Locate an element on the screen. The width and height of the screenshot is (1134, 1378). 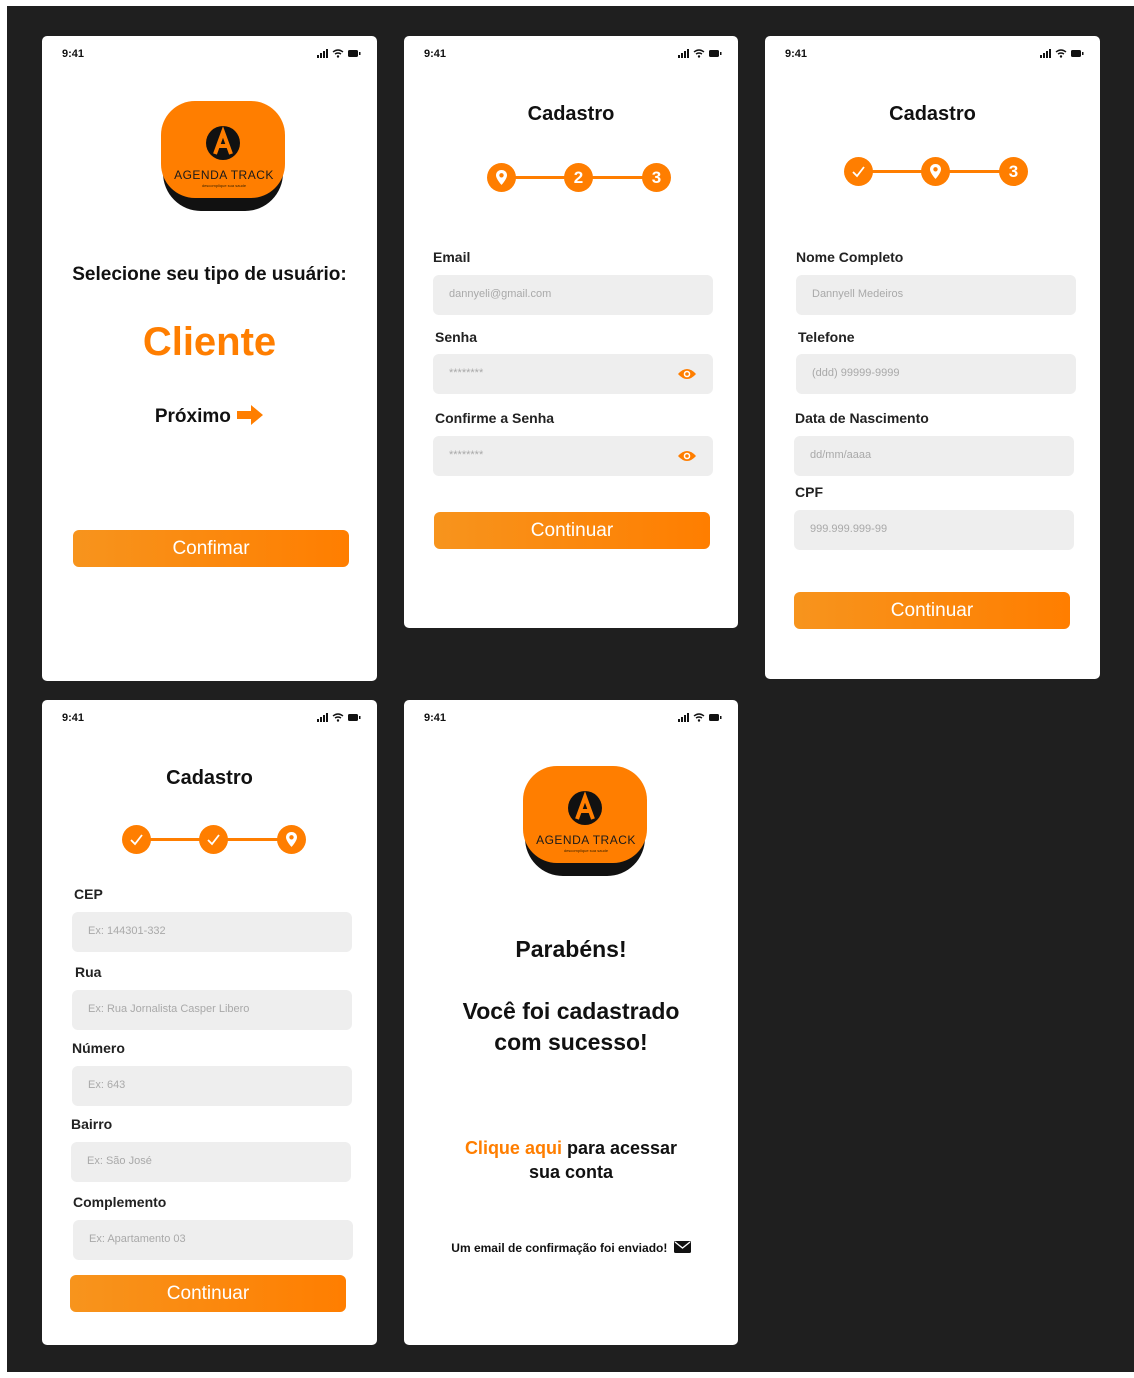
phone-field: (ddd) 99999-9999 is located at coordinates (936, 374).